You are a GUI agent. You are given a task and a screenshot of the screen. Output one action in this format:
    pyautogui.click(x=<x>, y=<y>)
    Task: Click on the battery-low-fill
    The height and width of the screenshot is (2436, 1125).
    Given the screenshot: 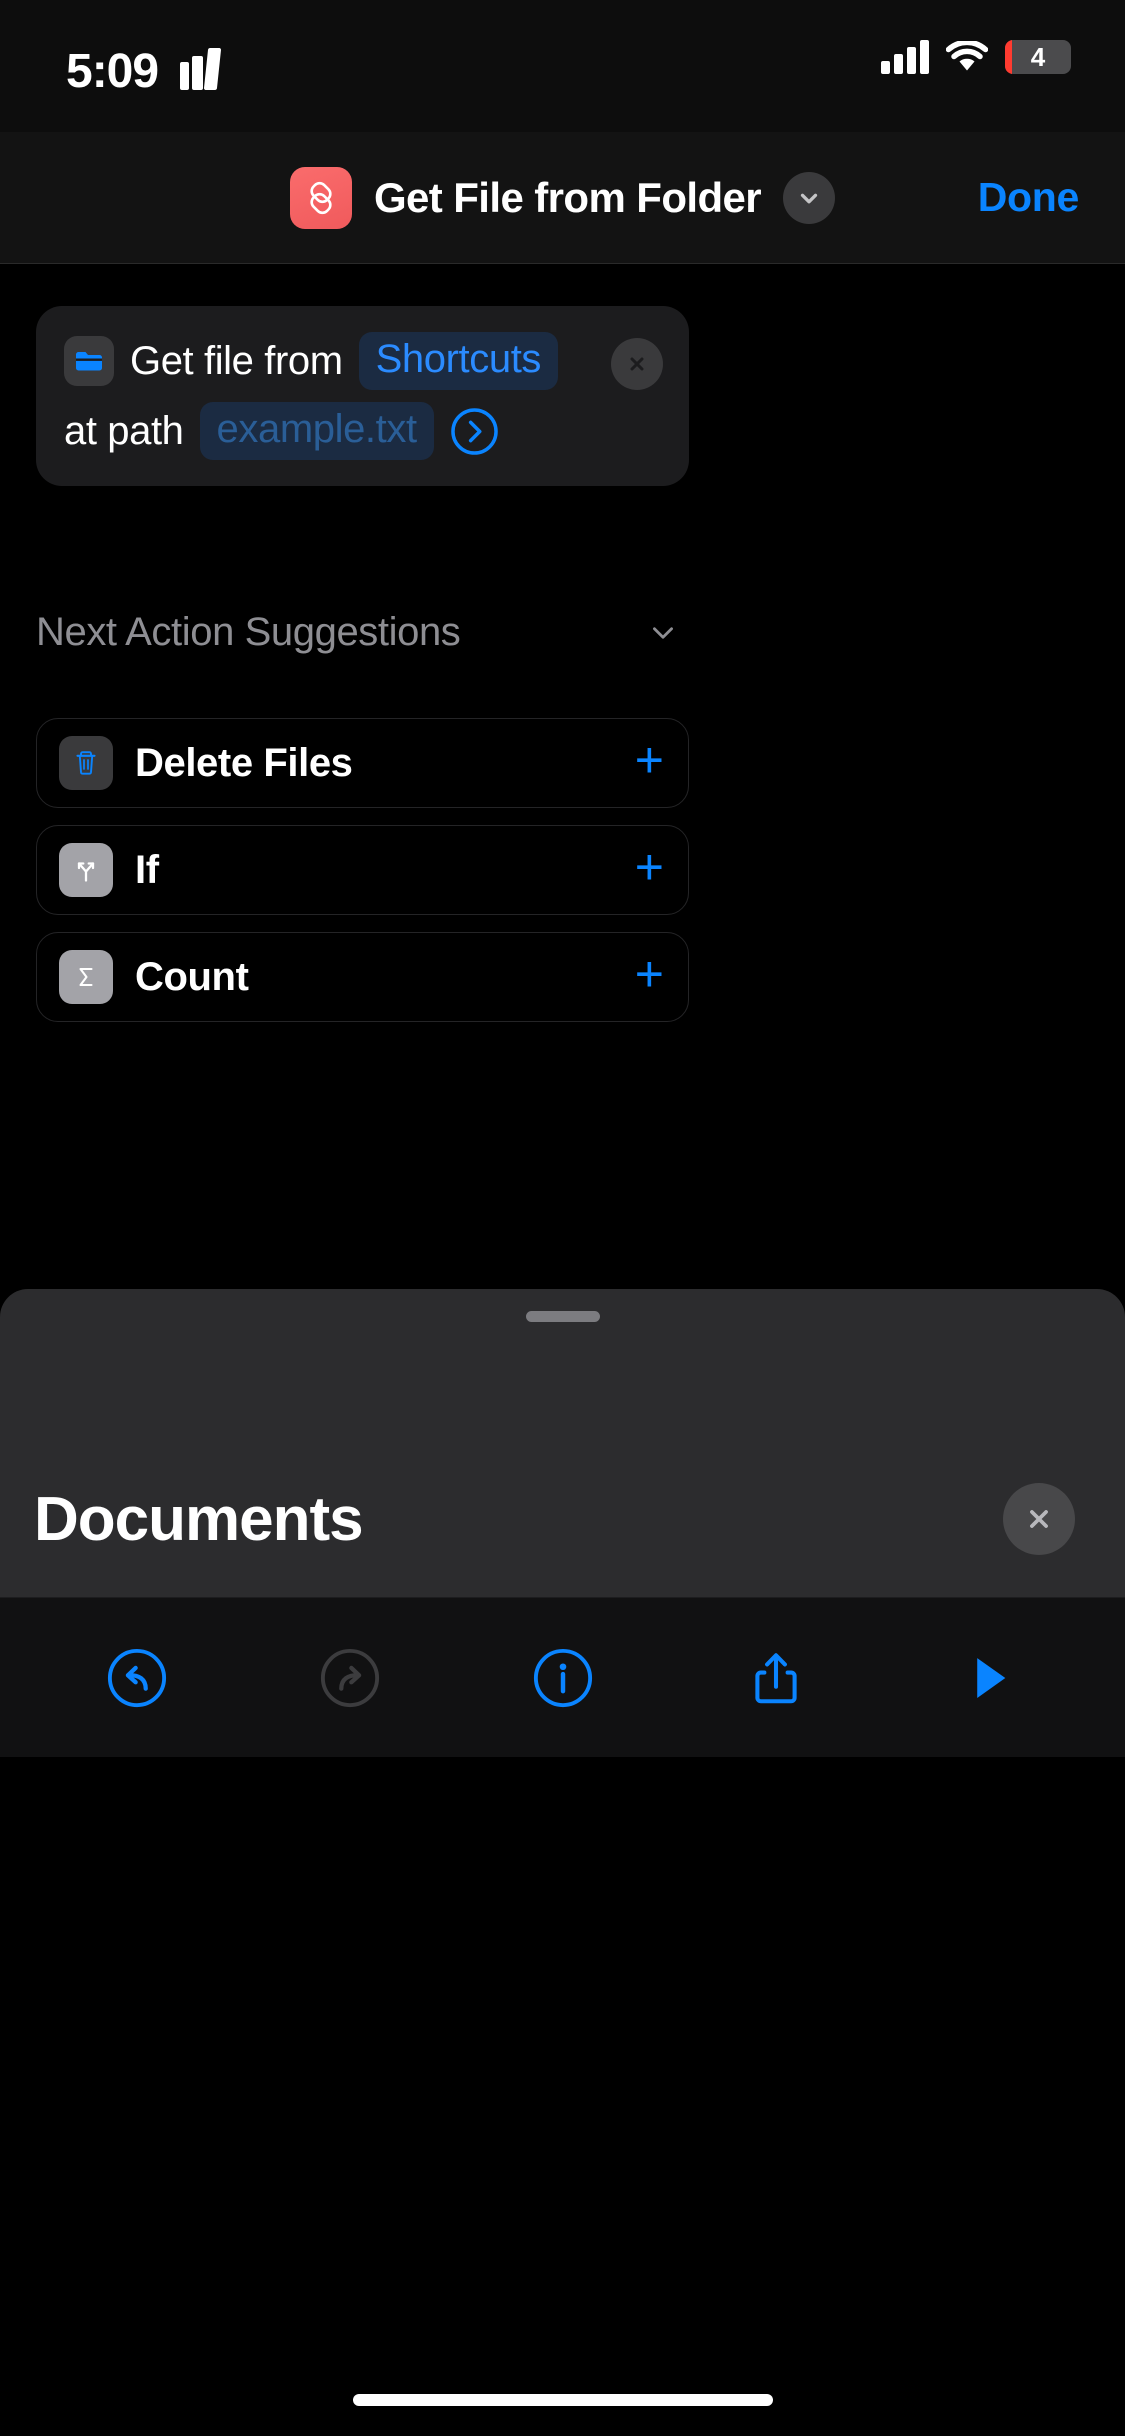 What is the action you would take?
    pyautogui.click(x=1008, y=57)
    